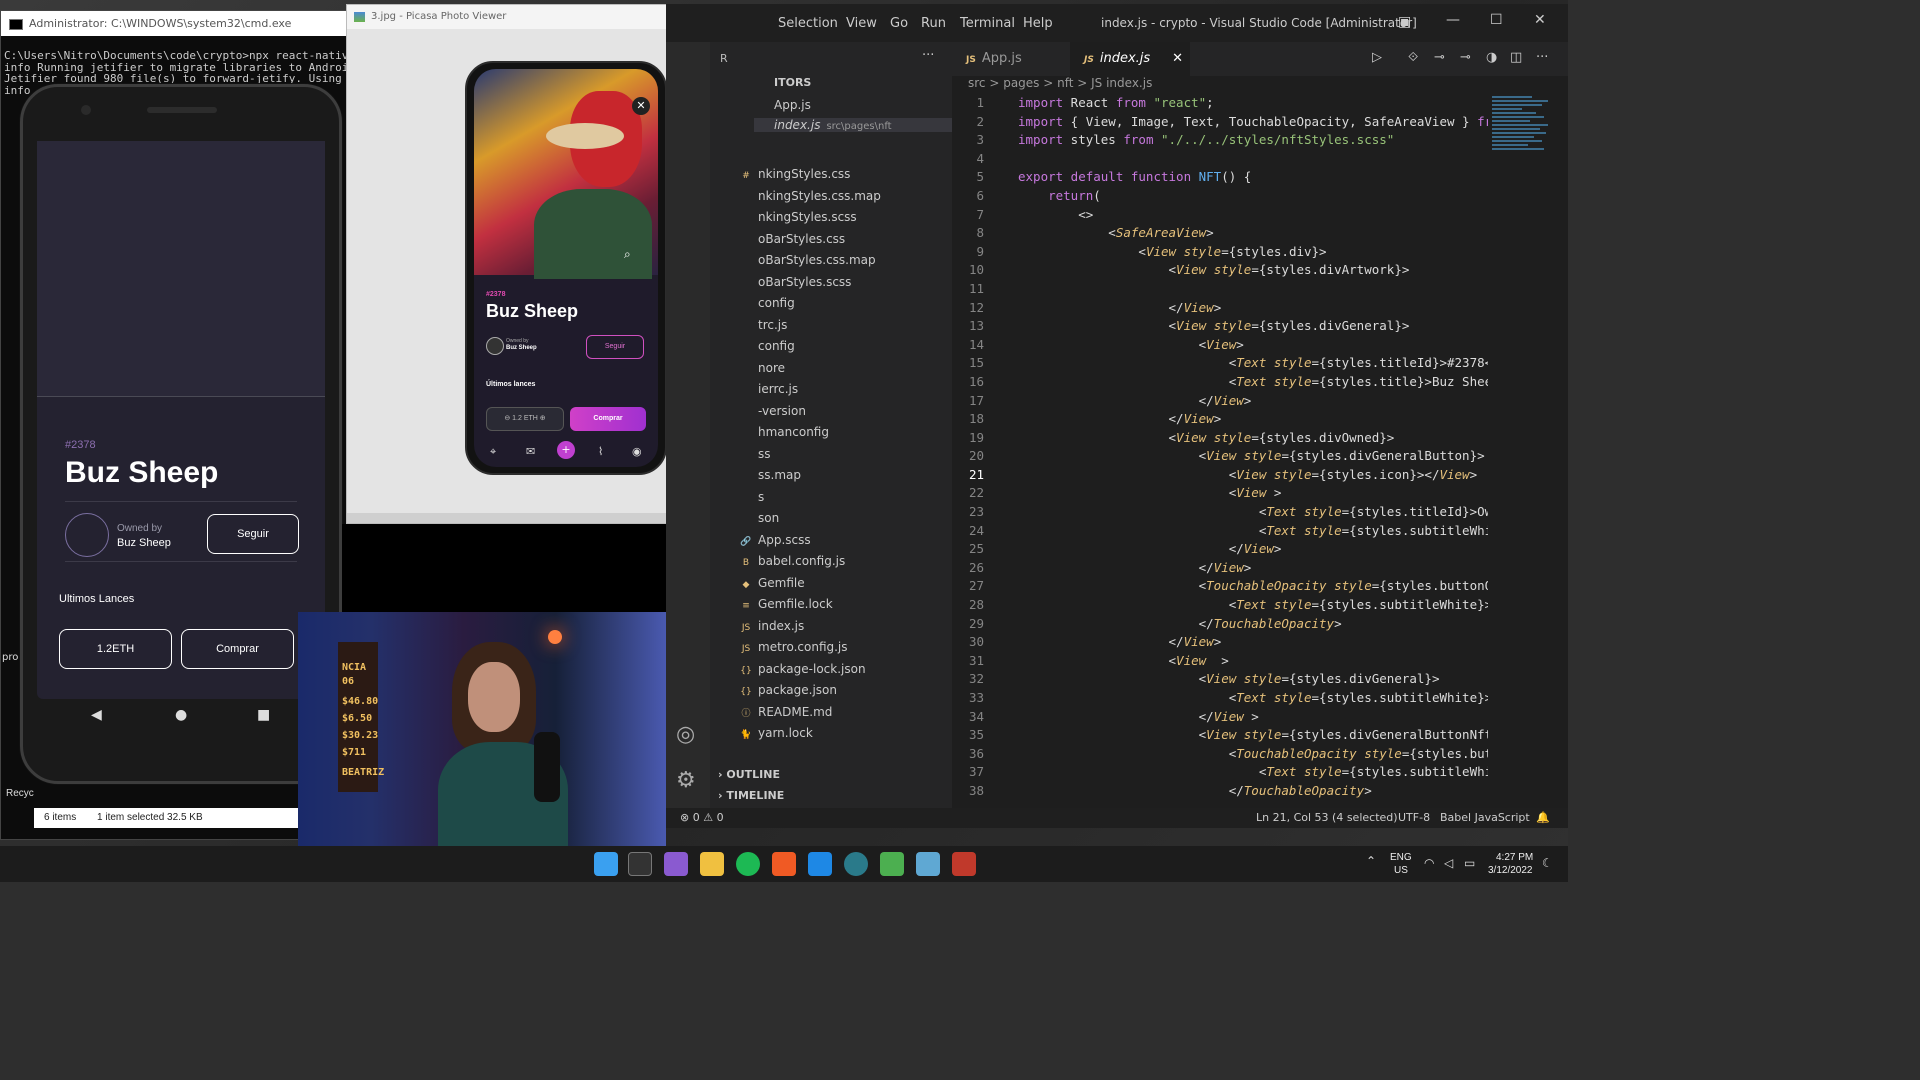 The image size is (1920, 1080). Describe the element at coordinates (808, 23) in the screenshot. I see `menu-selection: Selection` at that location.